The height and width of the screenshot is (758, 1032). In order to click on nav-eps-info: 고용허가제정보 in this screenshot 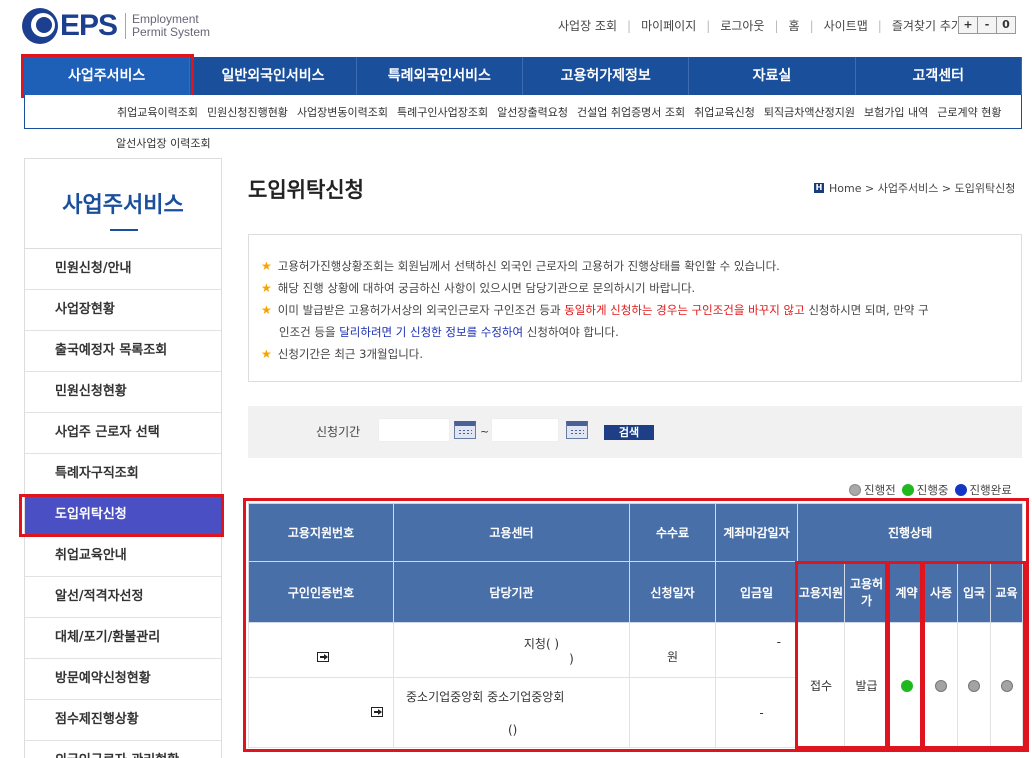, I will do `click(606, 76)`.